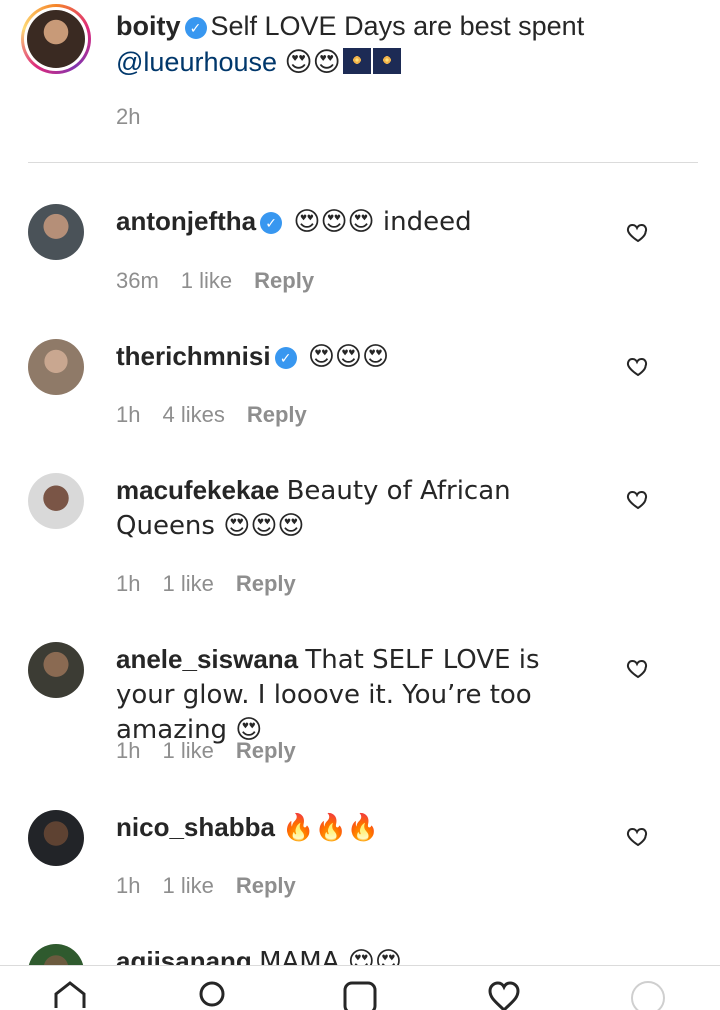 This screenshot has width=720, height=1010. I want to click on avatar-image, so click(56, 39).